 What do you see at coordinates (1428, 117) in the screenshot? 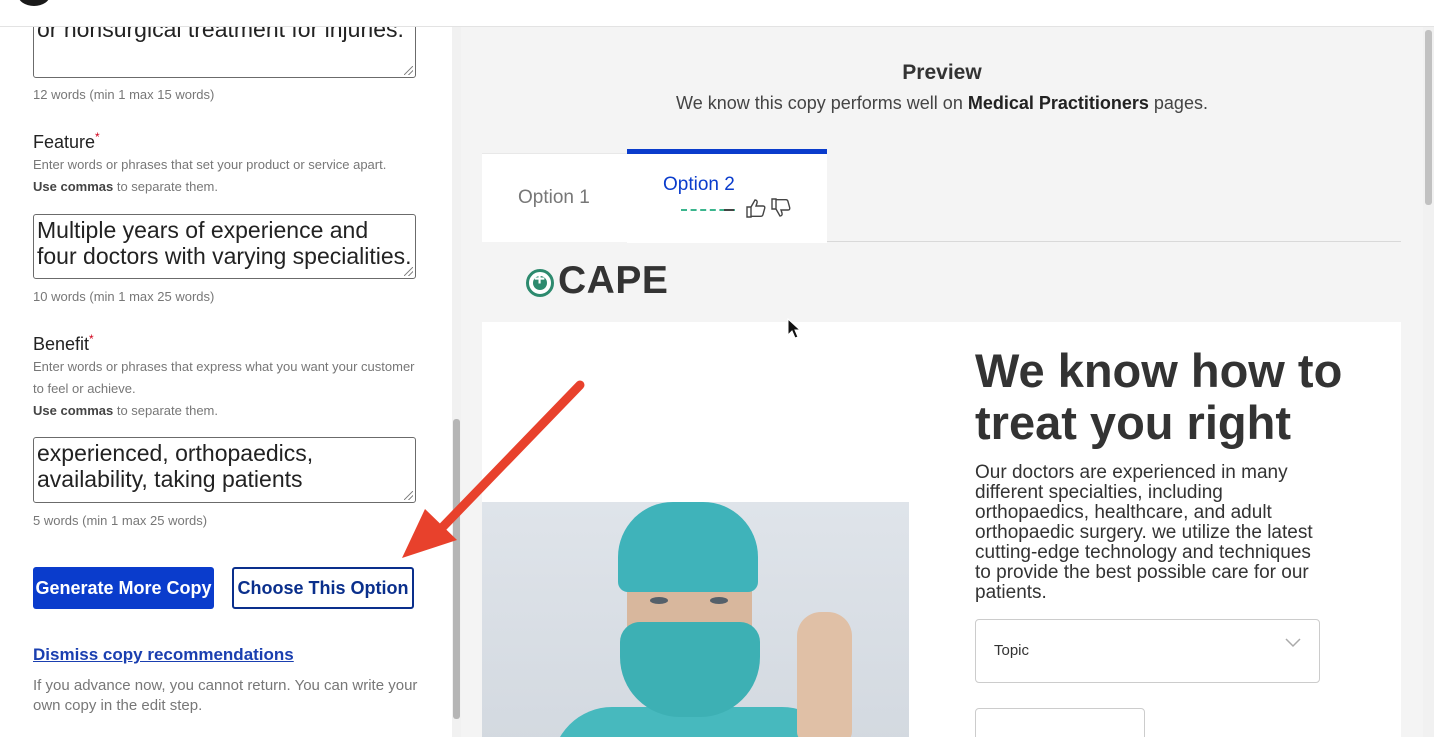
I see `right-scrollbar-thumb` at bounding box center [1428, 117].